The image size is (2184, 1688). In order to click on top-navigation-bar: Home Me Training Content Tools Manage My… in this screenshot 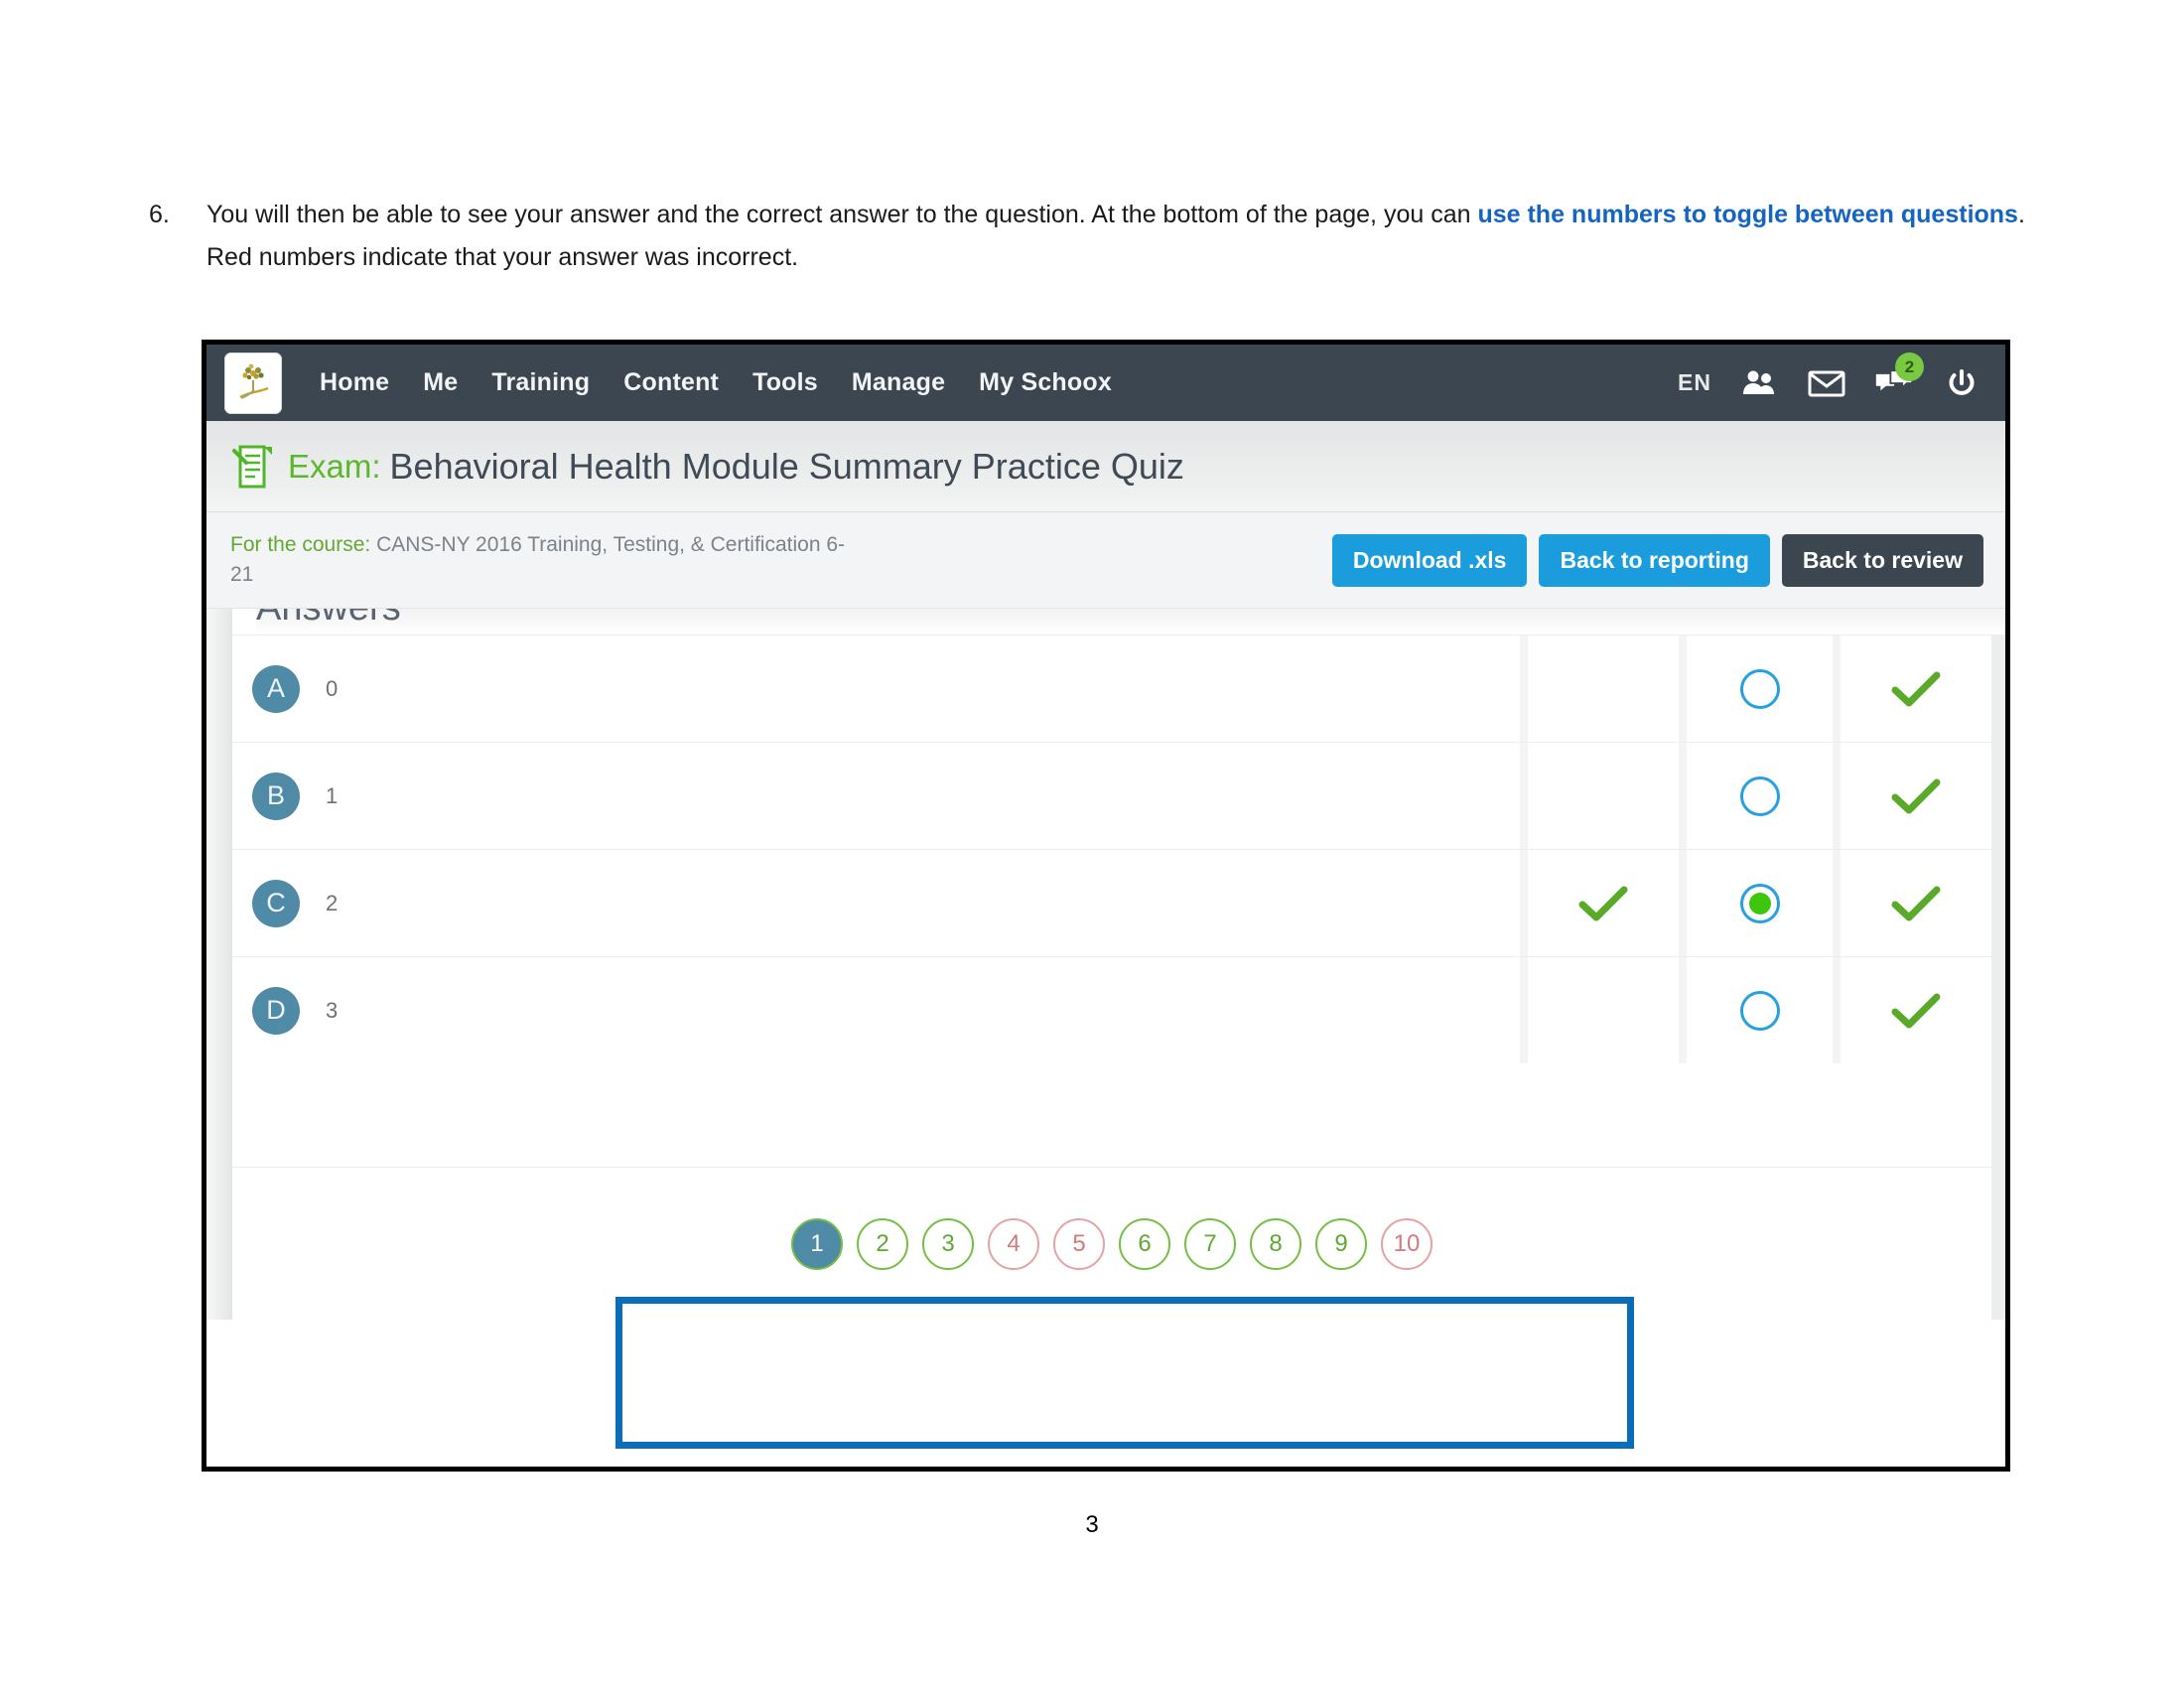, I will do `click(1105, 383)`.